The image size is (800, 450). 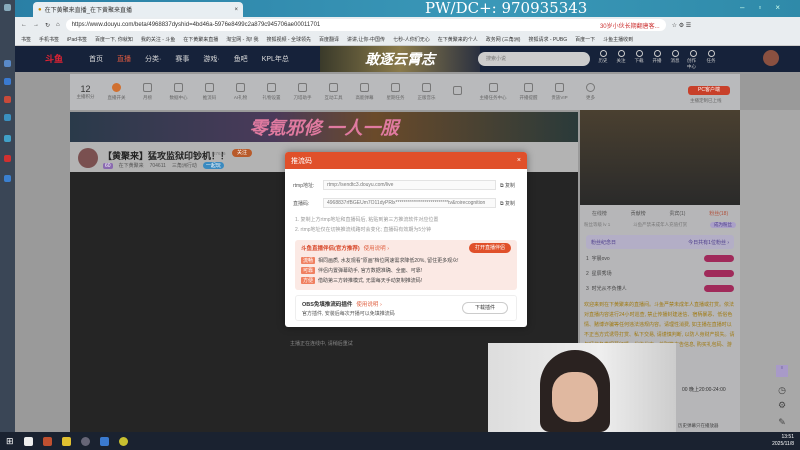 What do you see at coordinates (24, 25) in the screenshot?
I see `back-icon: ←` at bounding box center [24, 25].